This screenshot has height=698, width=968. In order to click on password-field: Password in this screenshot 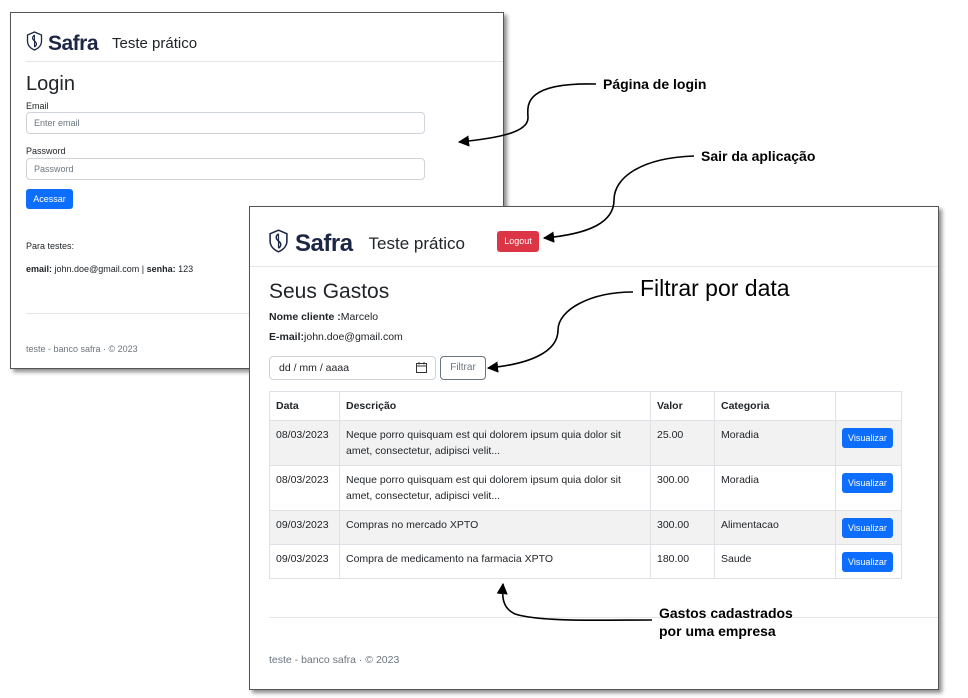, I will do `click(225, 169)`.